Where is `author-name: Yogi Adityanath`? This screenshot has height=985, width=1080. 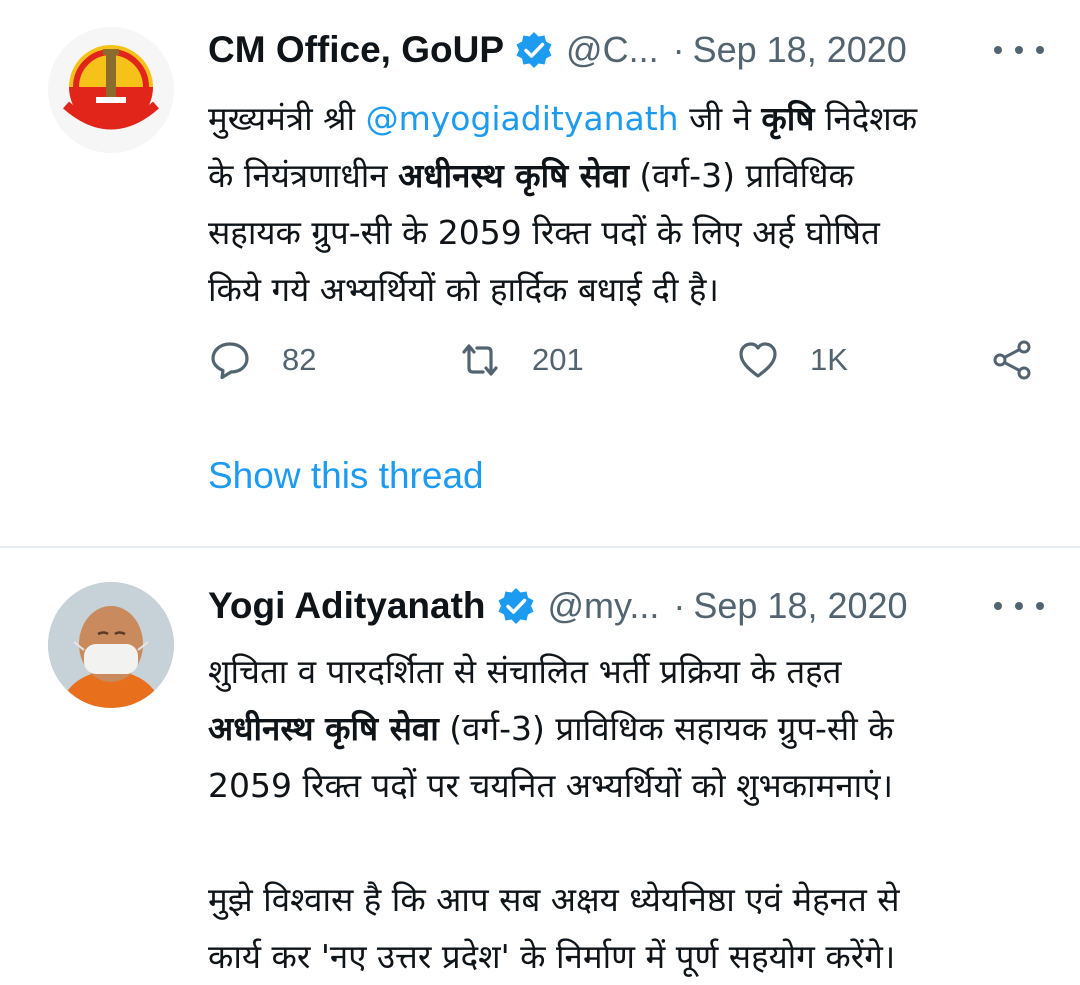 author-name: Yogi Adityanath is located at coordinates (347, 606).